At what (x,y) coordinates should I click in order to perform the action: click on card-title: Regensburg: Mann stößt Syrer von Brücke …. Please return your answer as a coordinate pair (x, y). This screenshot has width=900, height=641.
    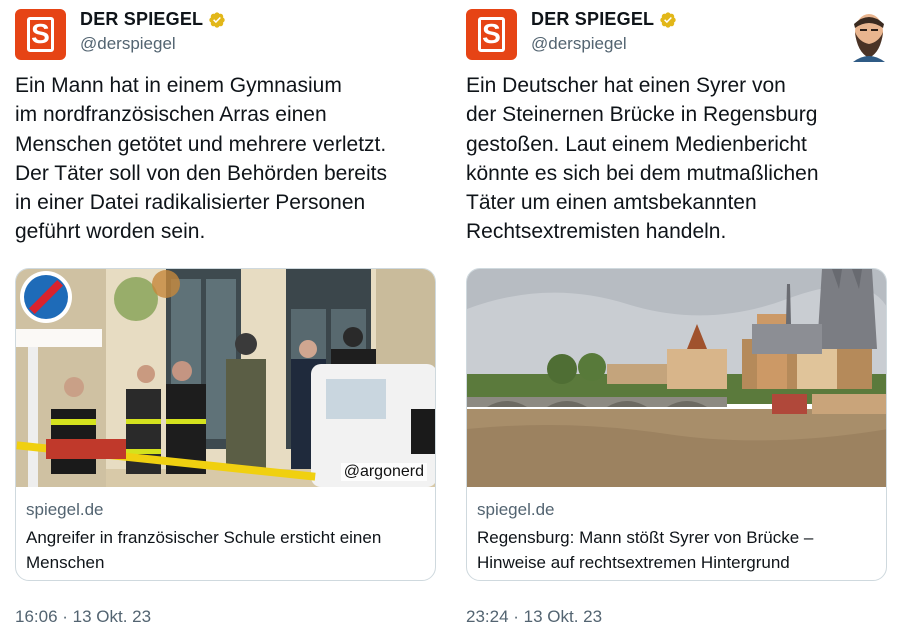
    Looking at the image, I should click on (677, 550).